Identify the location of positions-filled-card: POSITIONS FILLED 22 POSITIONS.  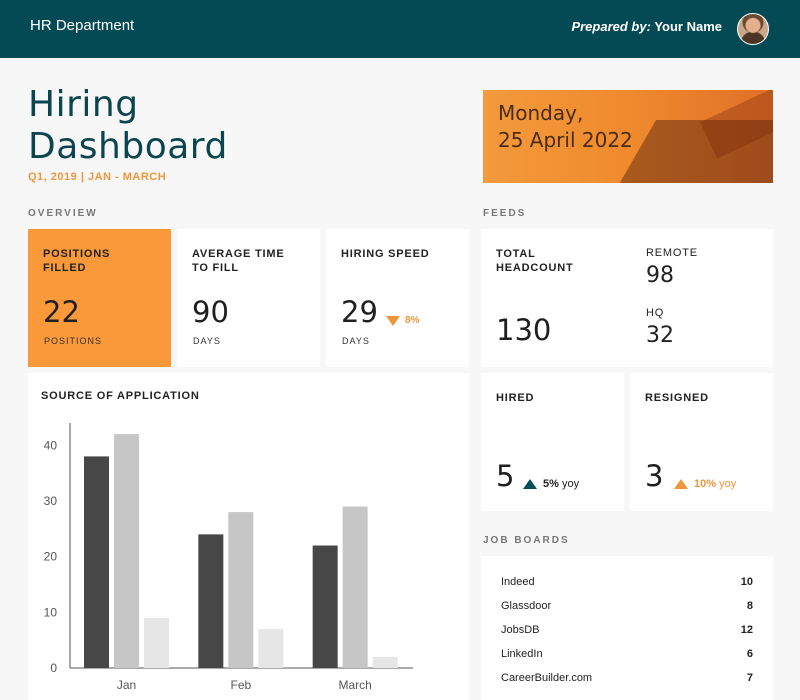
(99, 298).